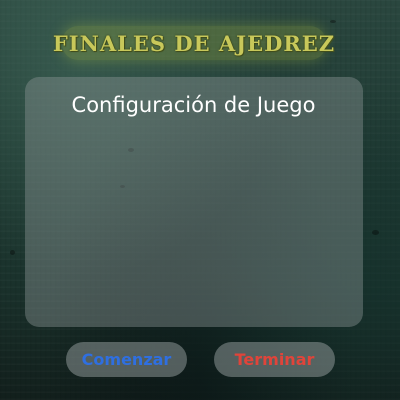  I want to click on game-title-banner: FINALES DE AJEDREZ, so click(193, 43).